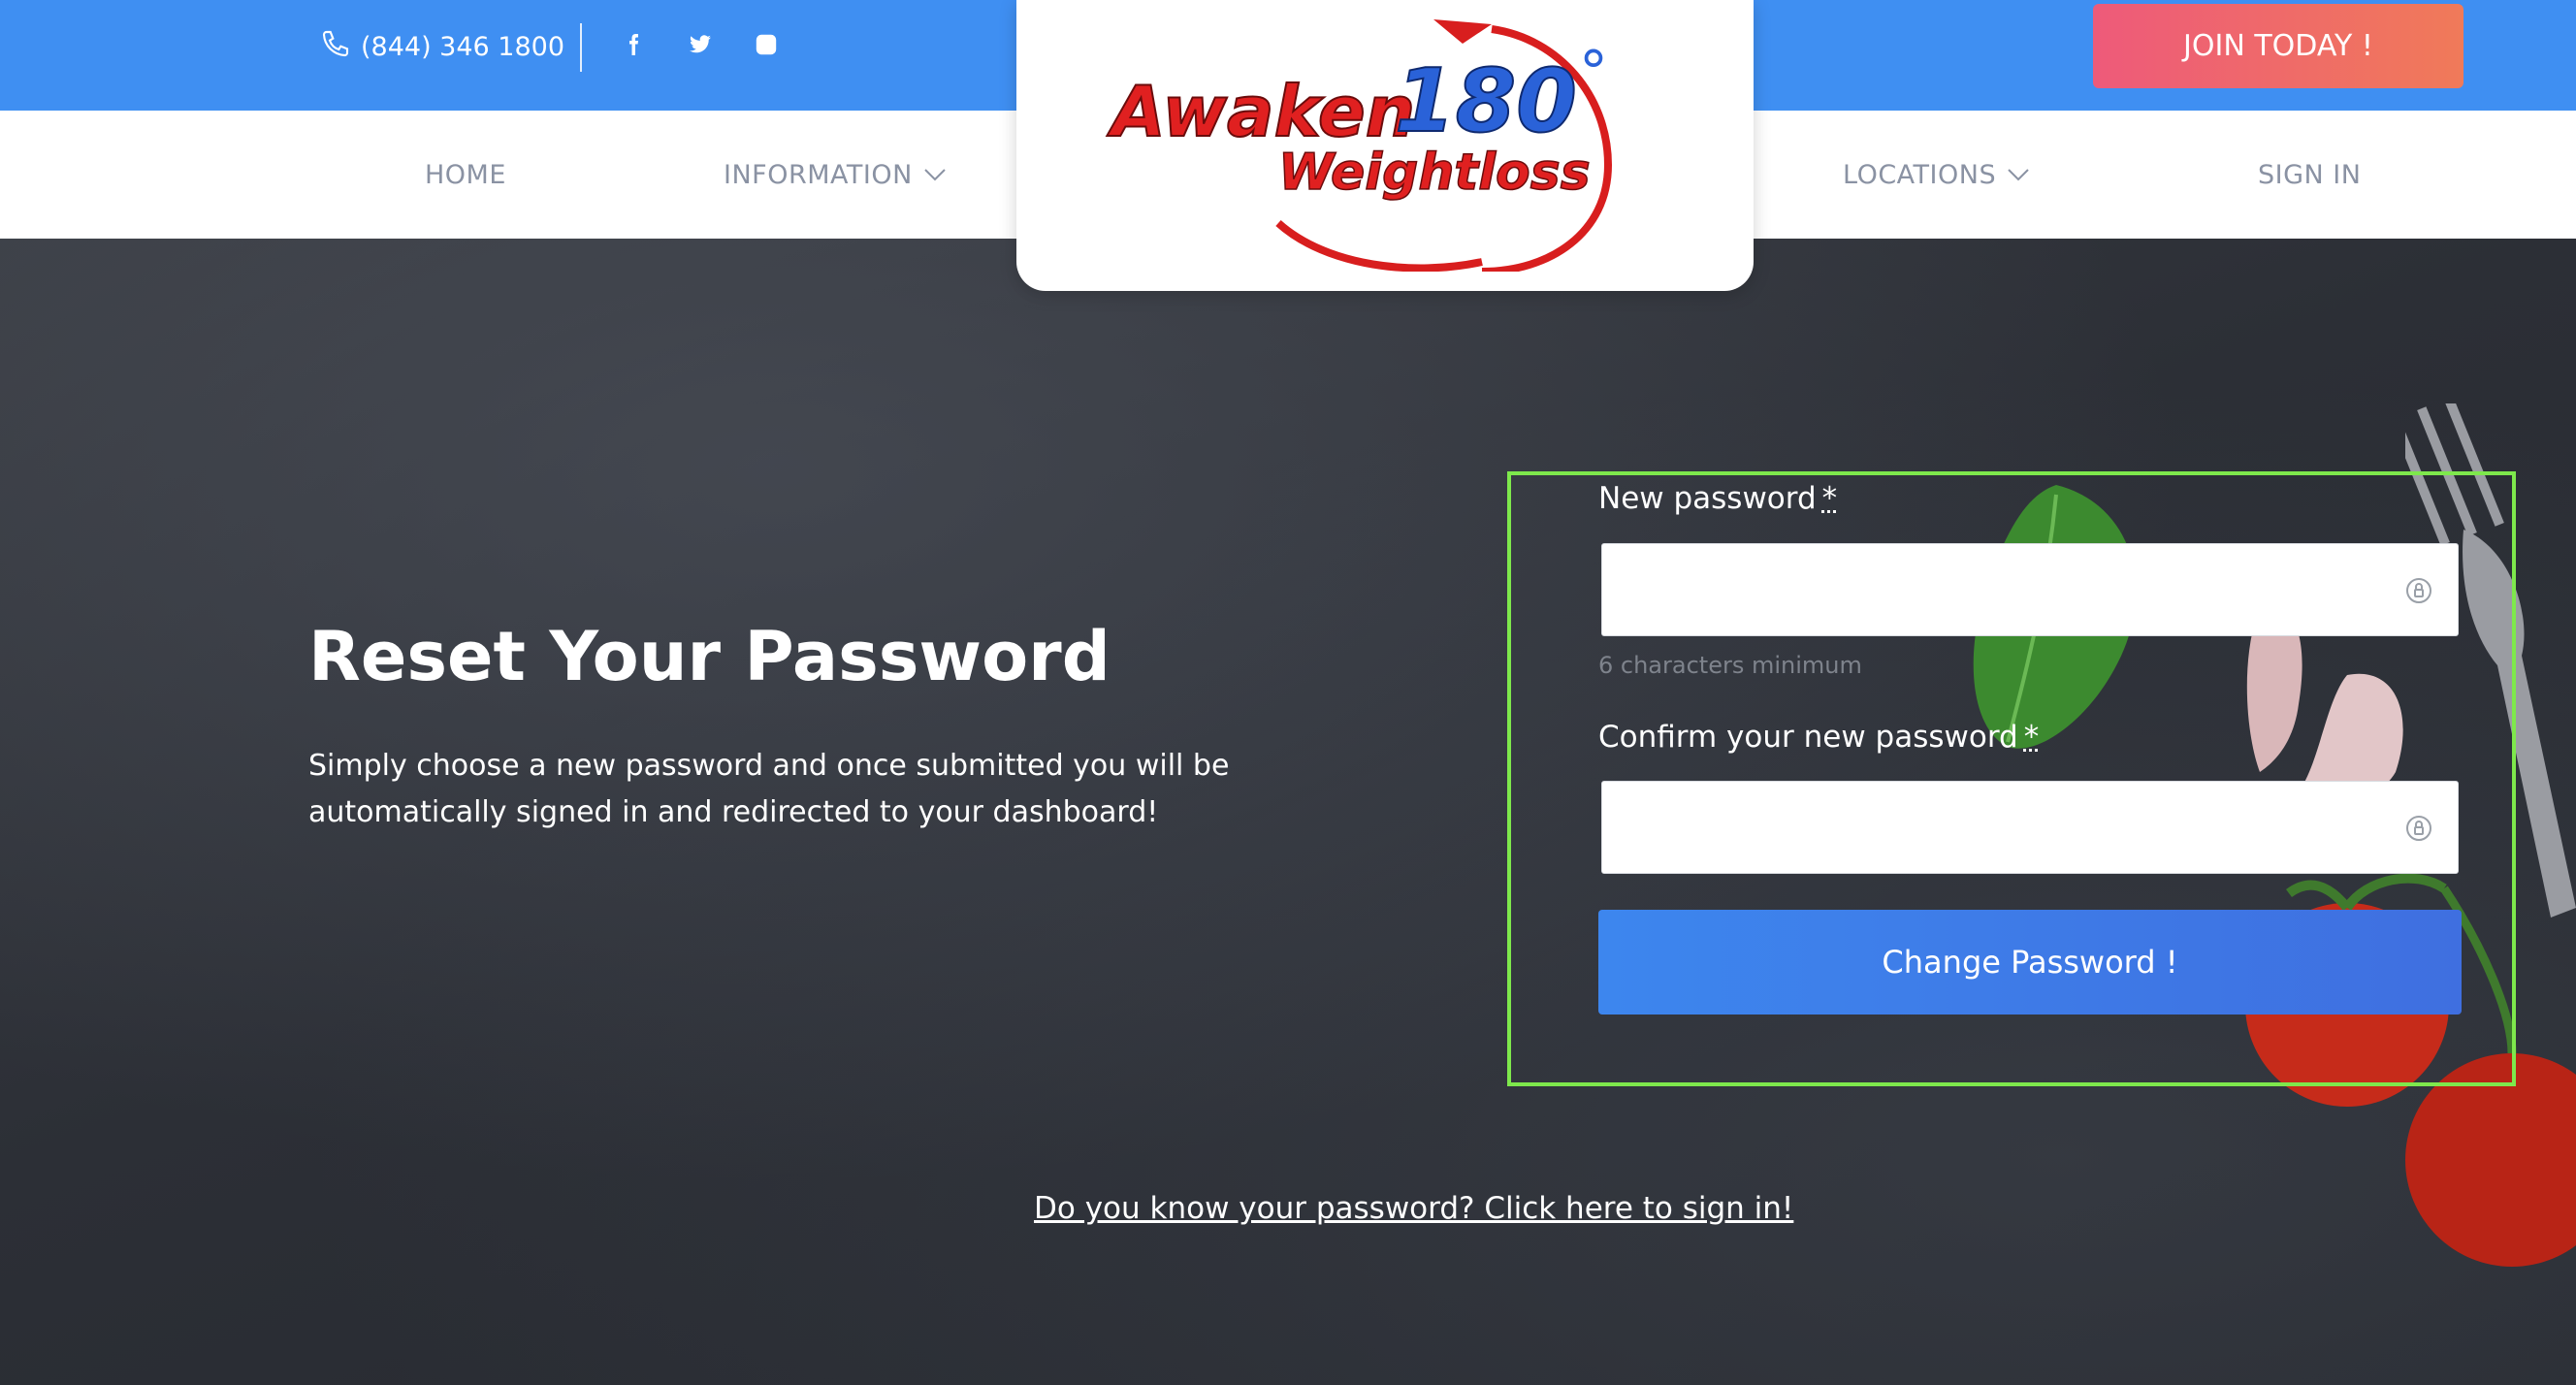 Image resolution: width=2576 pixels, height=1385 pixels. Describe the element at coordinates (709, 656) in the screenshot. I see `page-title: Reset Your Password` at that location.